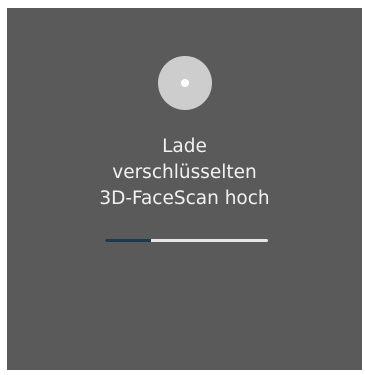 Image resolution: width=365 pixels, height=375 pixels. What do you see at coordinates (128, 240) in the screenshot?
I see `upload-progress-fill` at bounding box center [128, 240].